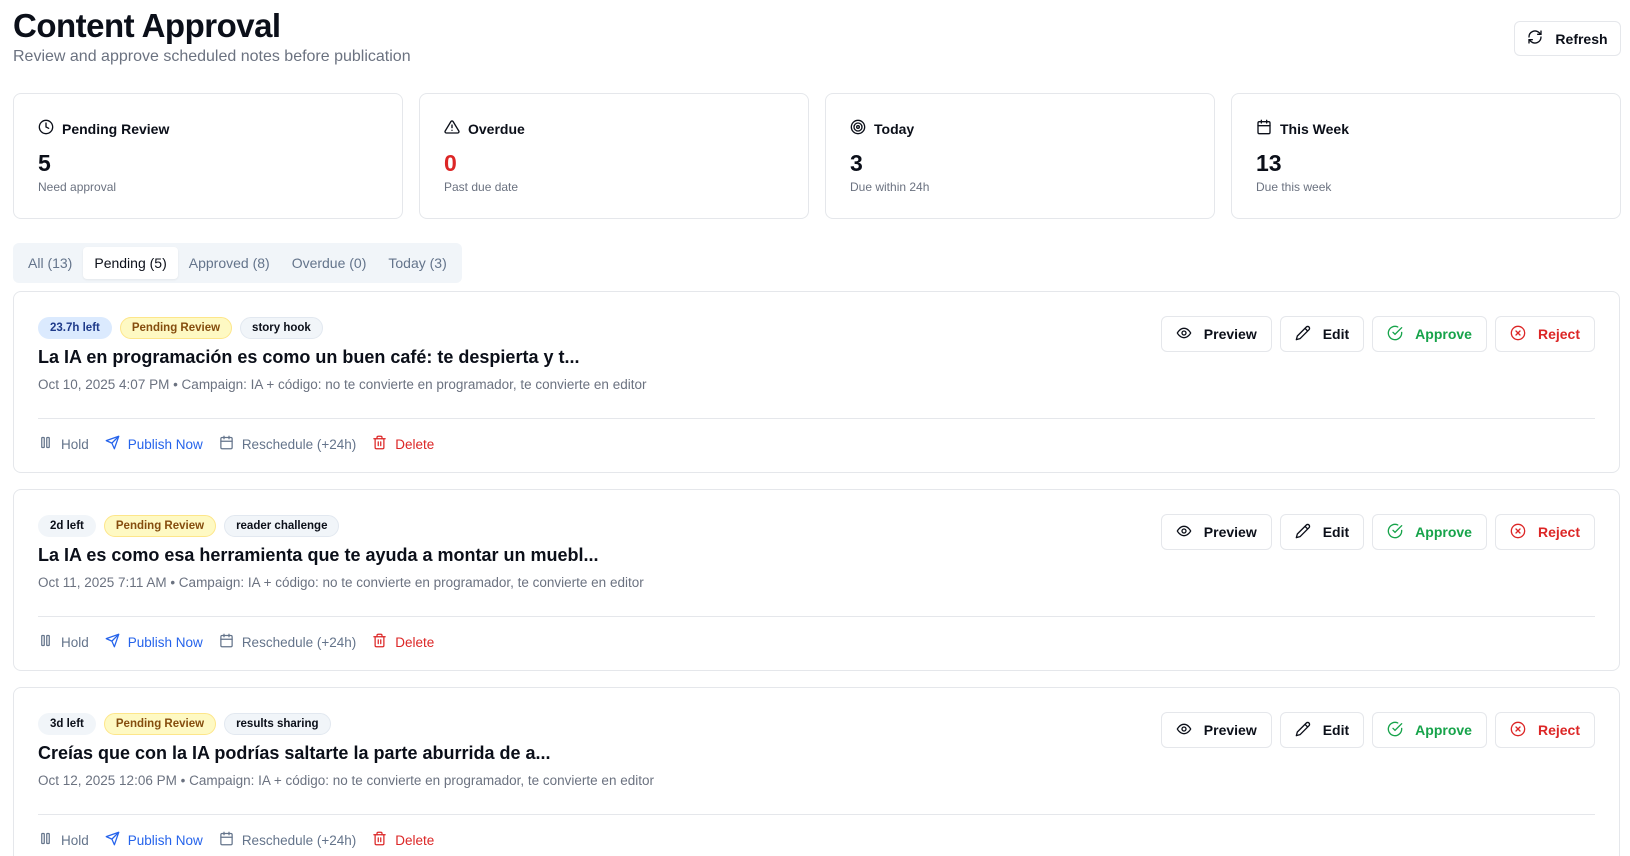  What do you see at coordinates (130, 263) in the screenshot?
I see `tab-pending: Pending (5)` at bounding box center [130, 263].